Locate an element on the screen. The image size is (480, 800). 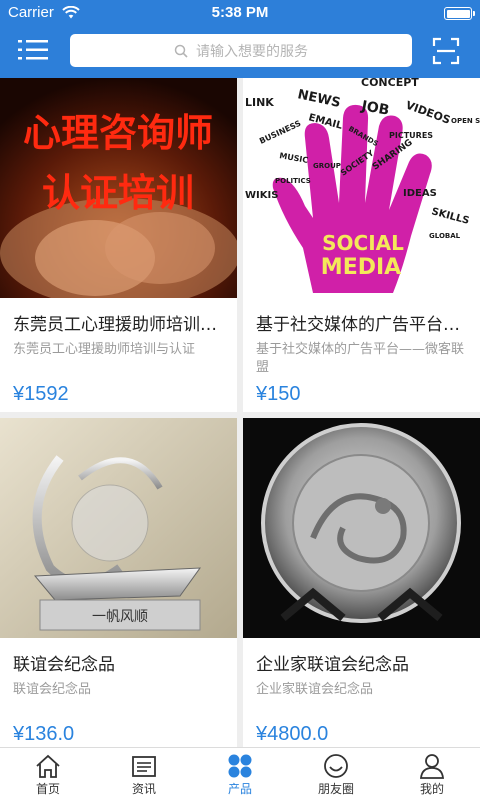
menu-list-icon is located at coordinates (33, 50).